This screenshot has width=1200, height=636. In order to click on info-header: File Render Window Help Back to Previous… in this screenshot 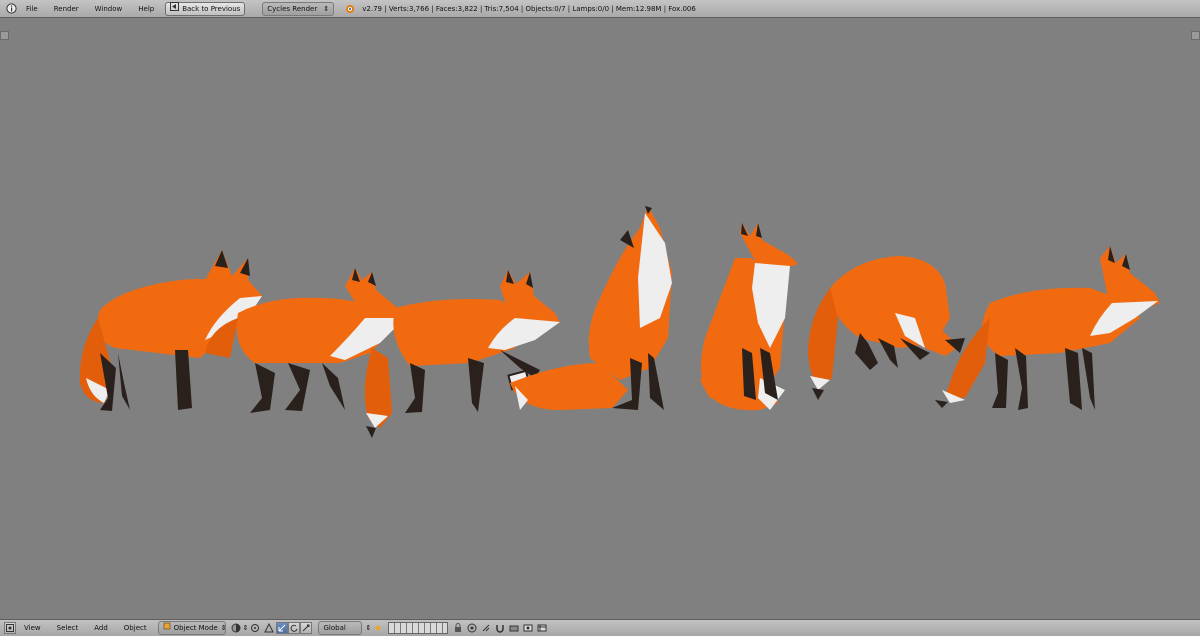, I will do `click(600, 9)`.